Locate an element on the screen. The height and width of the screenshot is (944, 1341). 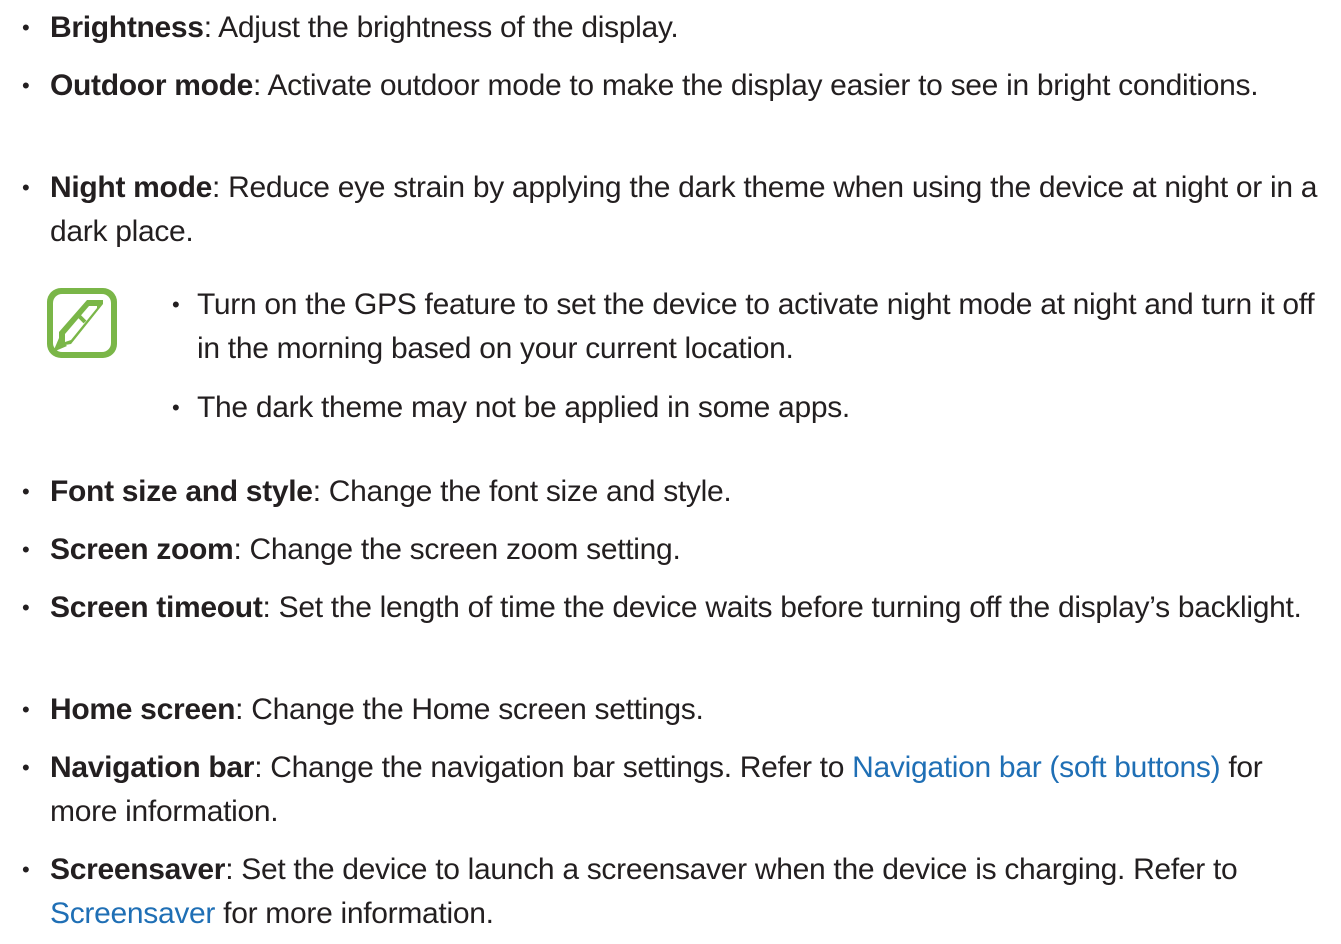
item-term: Screen zoom is located at coordinates (142, 549).